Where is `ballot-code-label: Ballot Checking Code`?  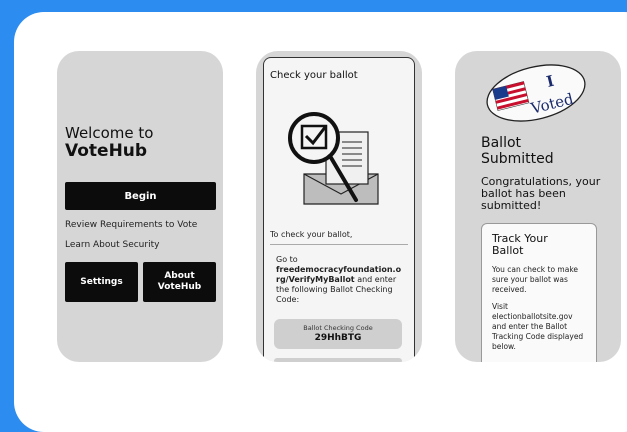
ballot-code-label: Ballot Checking Code is located at coordinates (338, 328).